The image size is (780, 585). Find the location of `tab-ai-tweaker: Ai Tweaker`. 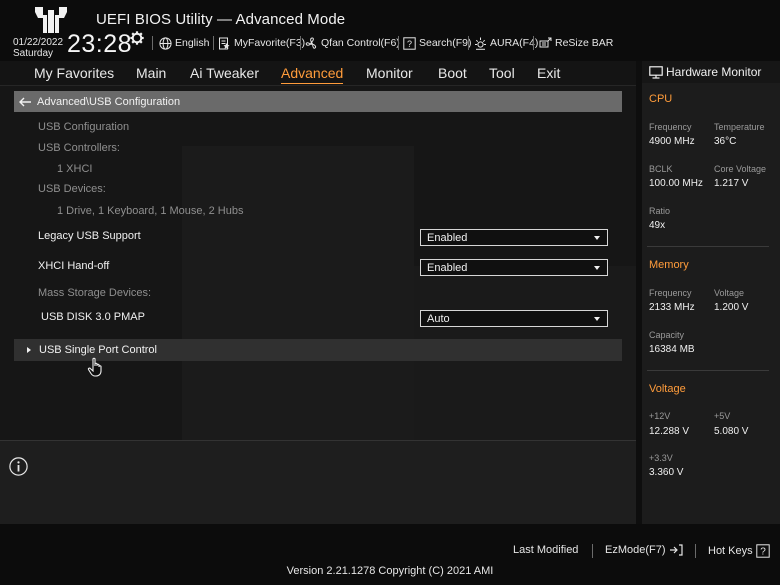

tab-ai-tweaker: Ai Tweaker is located at coordinates (224, 73).